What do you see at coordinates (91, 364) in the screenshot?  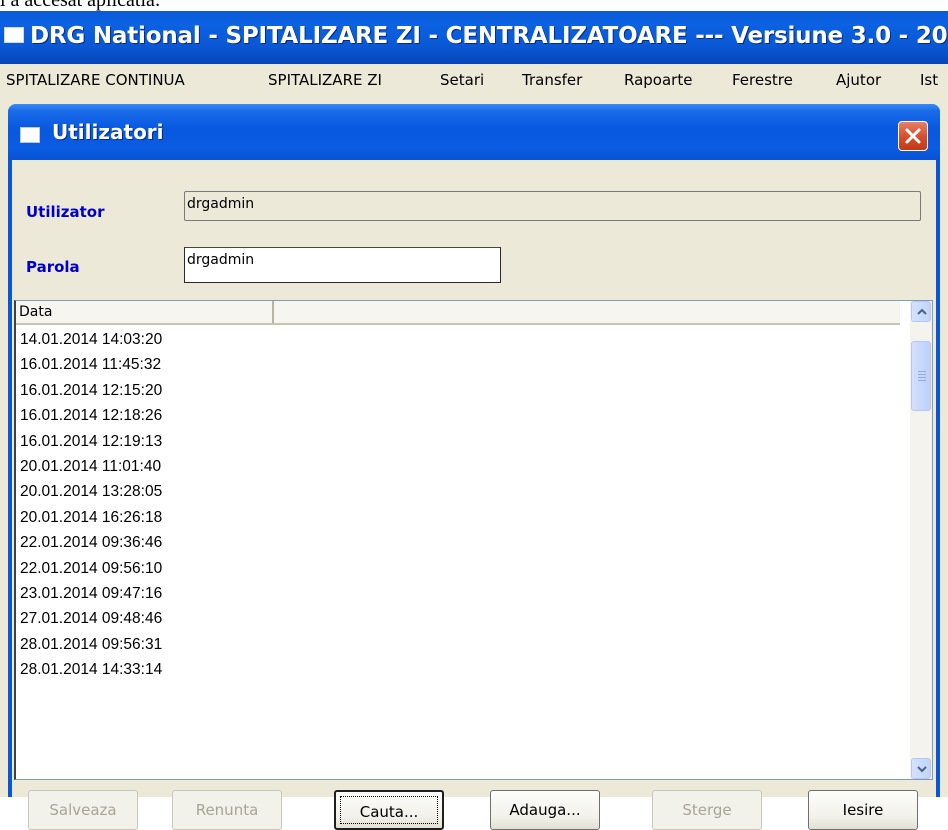 I see `list-item: 16.01.2014 11:45:32` at bounding box center [91, 364].